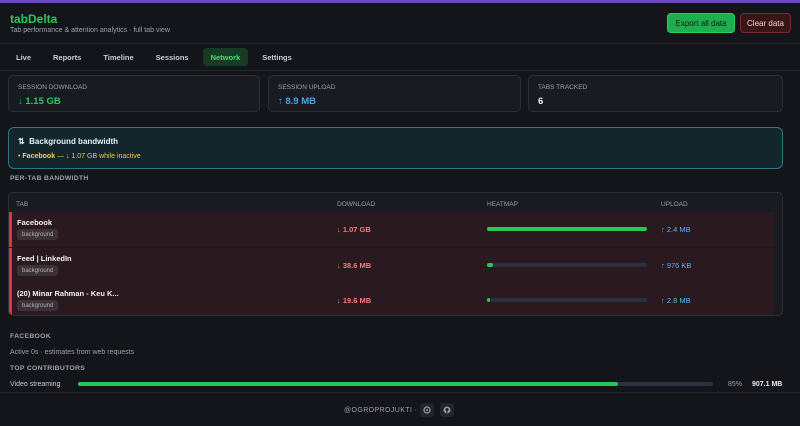 This screenshot has width=800, height=426. I want to click on tab-sessions: Sessions, so click(172, 57).